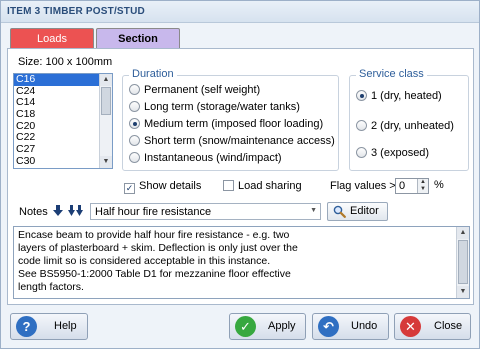 This screenshot has width=480, height=349. Describe the element at coordinates (33, 212) in the screenshot. I see `notes-label: Notes` at that location.